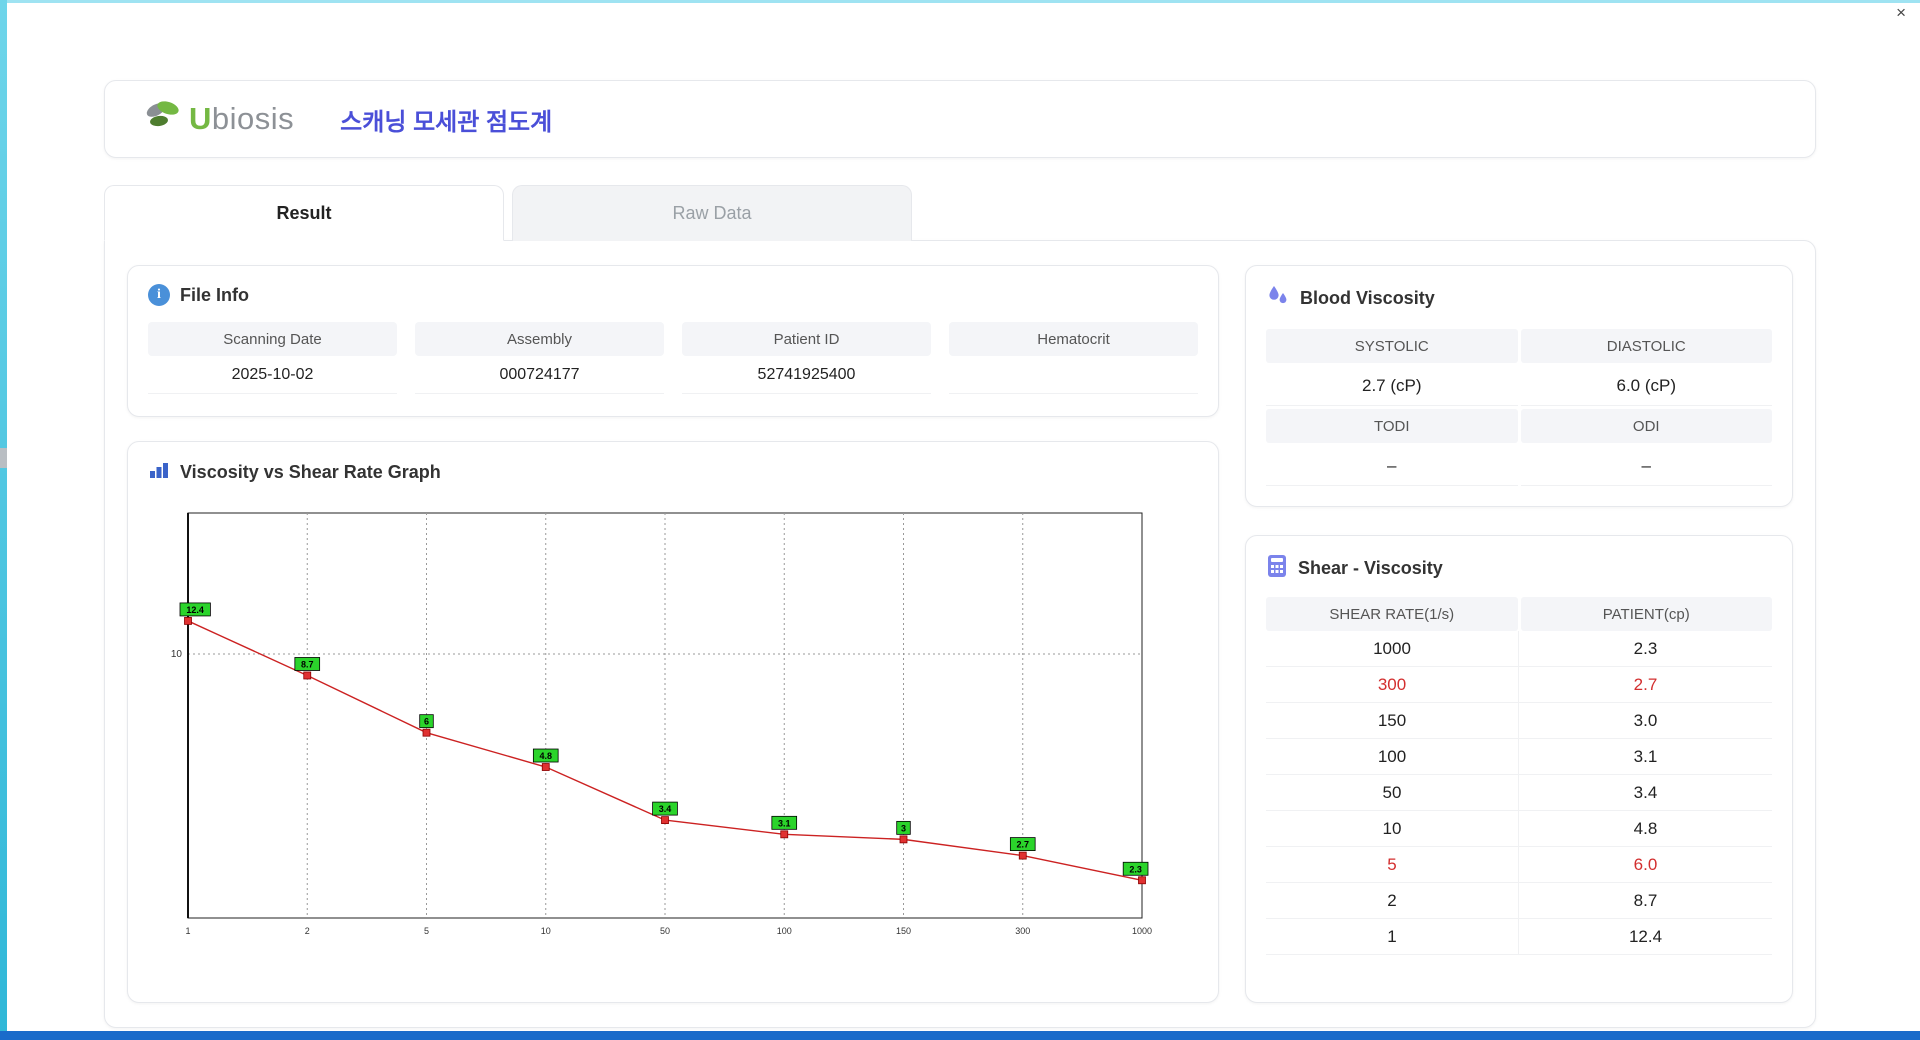 Image resolution: width=1920 pixels, height=1040 pixels. What do you see at coordinates (1367, 298) in the screenshot?
I see `blood-viscosity-title: Blood Viscosity` at bounding box center [1367, 298].